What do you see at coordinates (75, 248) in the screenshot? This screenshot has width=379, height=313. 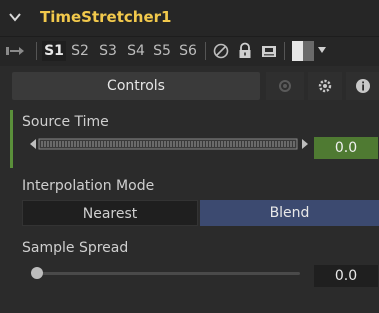 I see `sample-spread-label: Sample Spread` at bounding box center [75, 248].